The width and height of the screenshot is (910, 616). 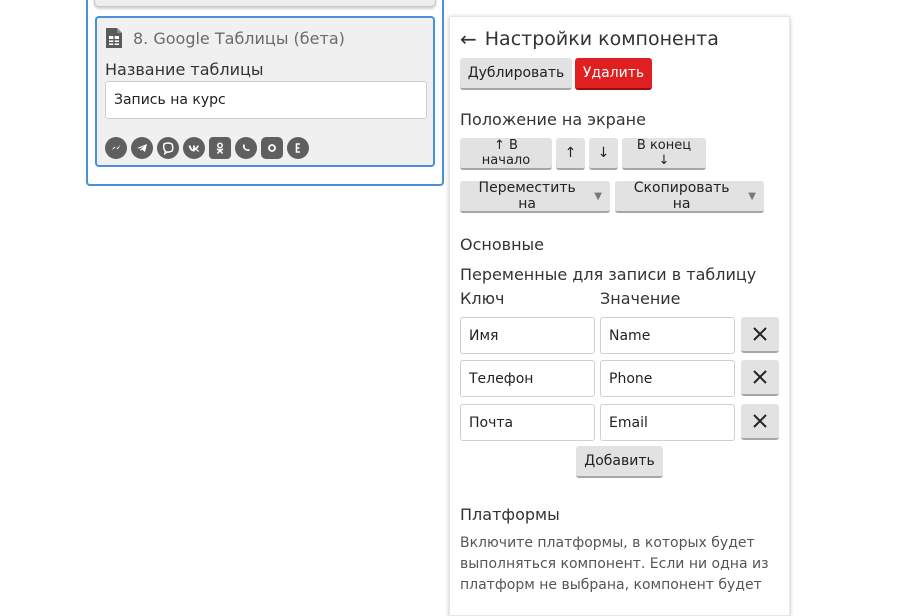 I want to click on move-to-end-button: В конец ↓, so click(x=664, y=154).